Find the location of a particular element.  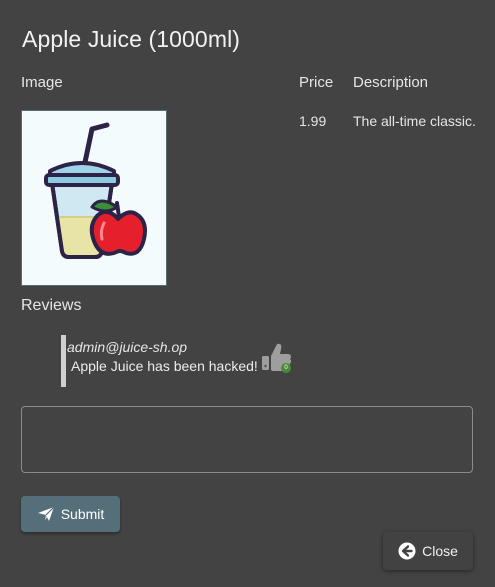

description-column-header: Description is located at coordinates (391, 82).